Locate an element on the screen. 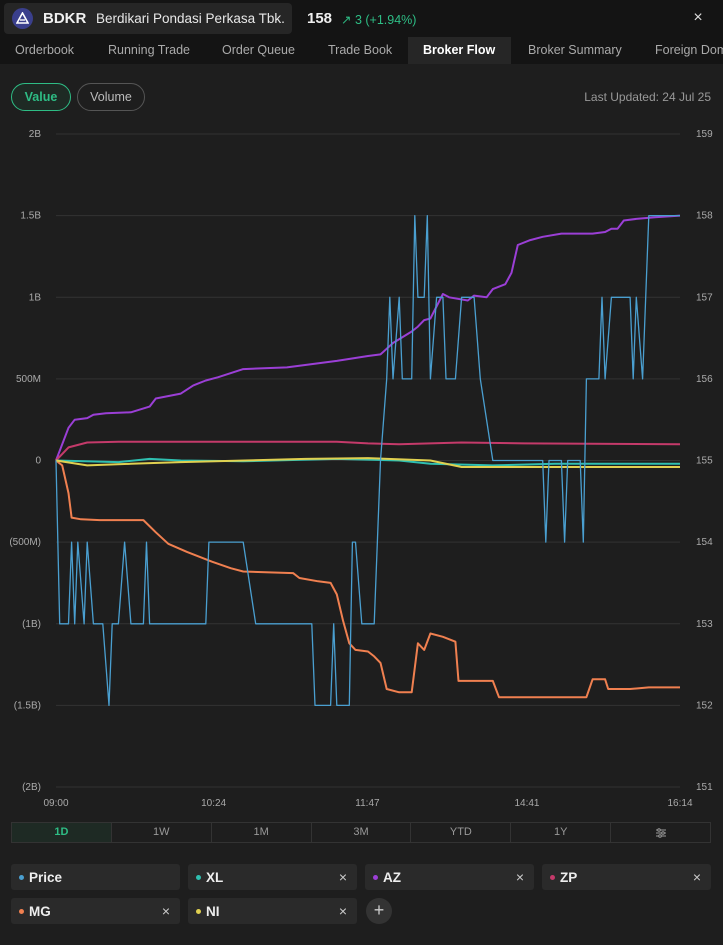 The image size is (723, 945). y-right-tick: 153 is located at coordinates (704, 624).